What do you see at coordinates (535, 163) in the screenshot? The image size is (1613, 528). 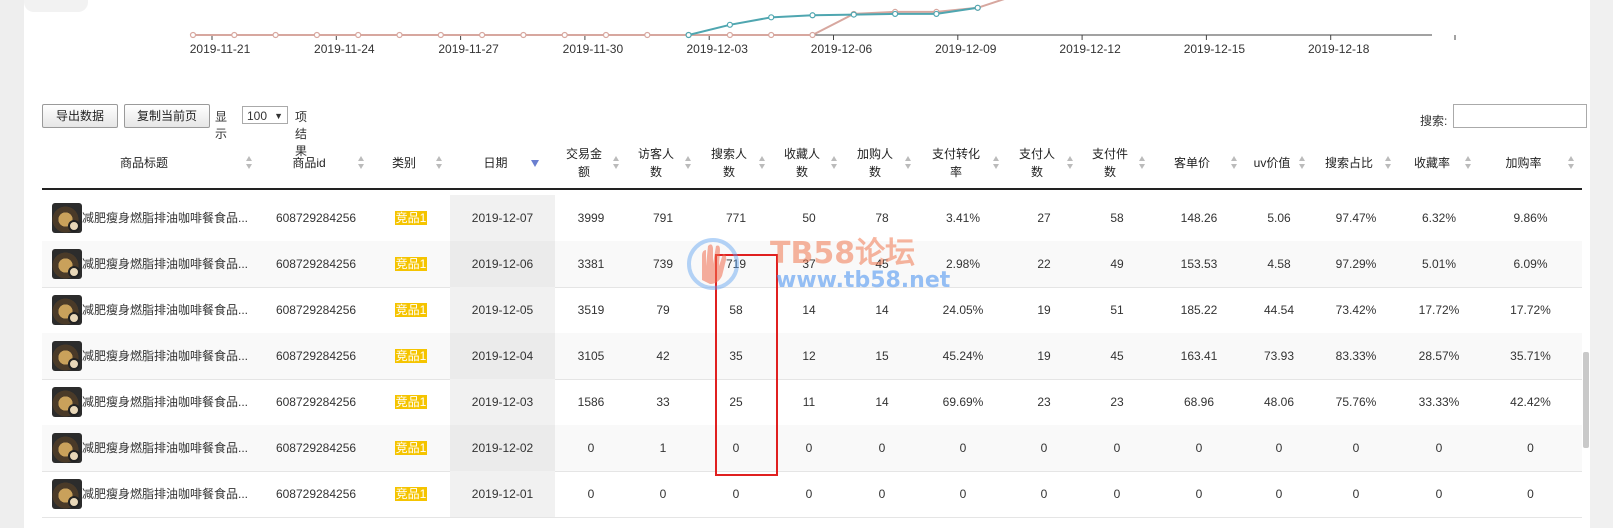 I see `sort-desc-icon` at bounding box center [535, 163].